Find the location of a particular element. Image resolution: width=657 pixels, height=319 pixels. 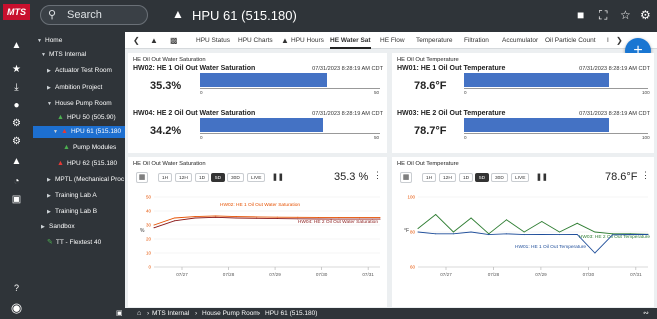

lock-icon: ■ is located at coordinates (580, 15).